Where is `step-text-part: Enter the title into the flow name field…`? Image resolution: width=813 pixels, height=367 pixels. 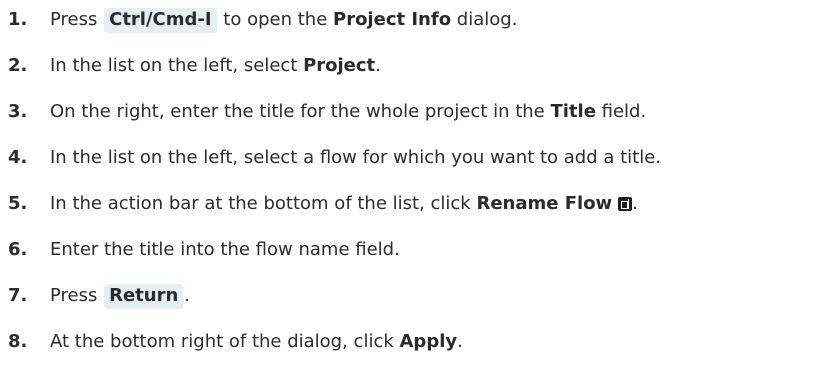
step-text-part: Enter the title into the flow name field… is located at coordinates (225, 249).